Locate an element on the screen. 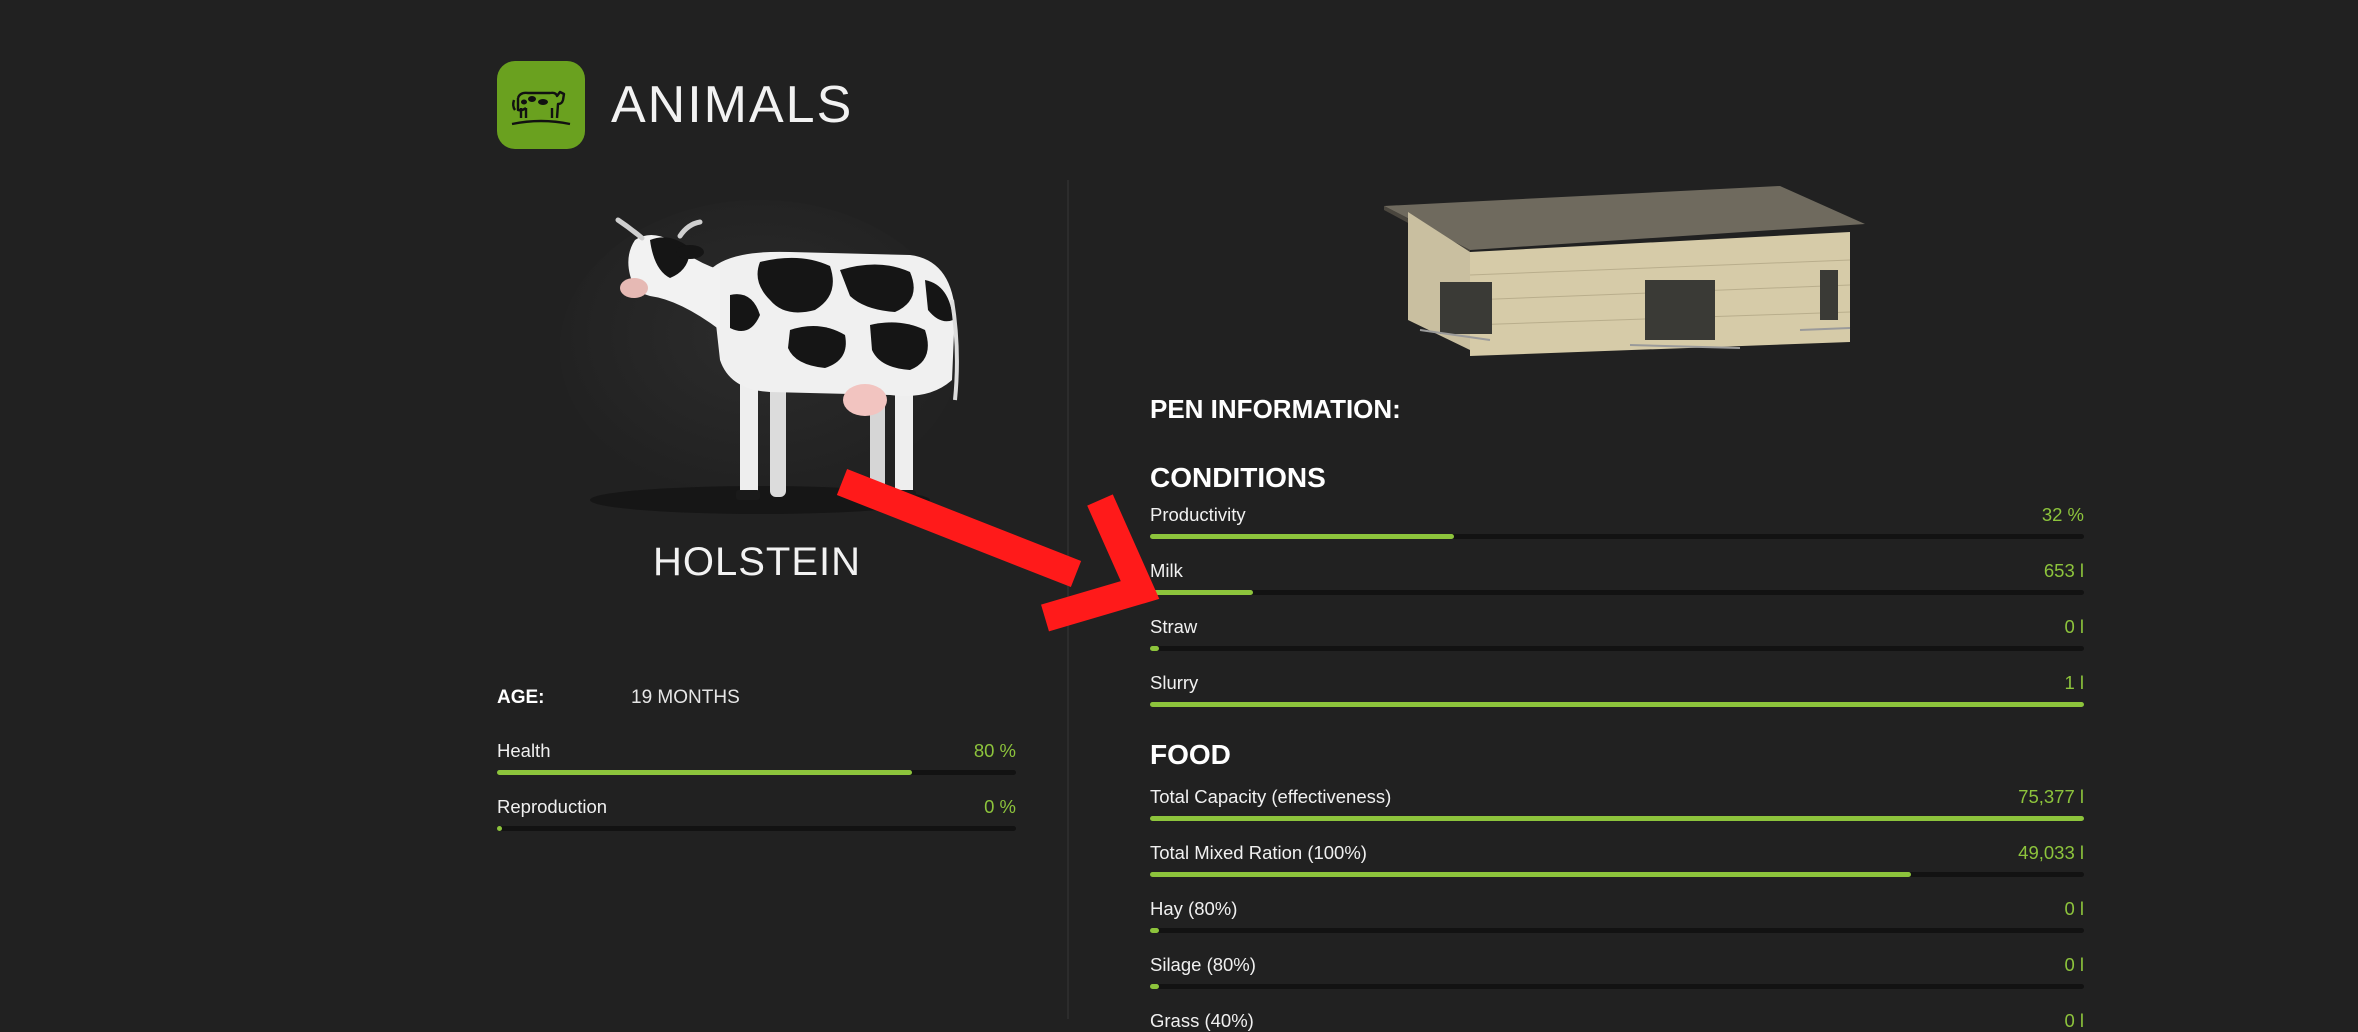  stat-label: Milk is located at coordinates (1166, 570).